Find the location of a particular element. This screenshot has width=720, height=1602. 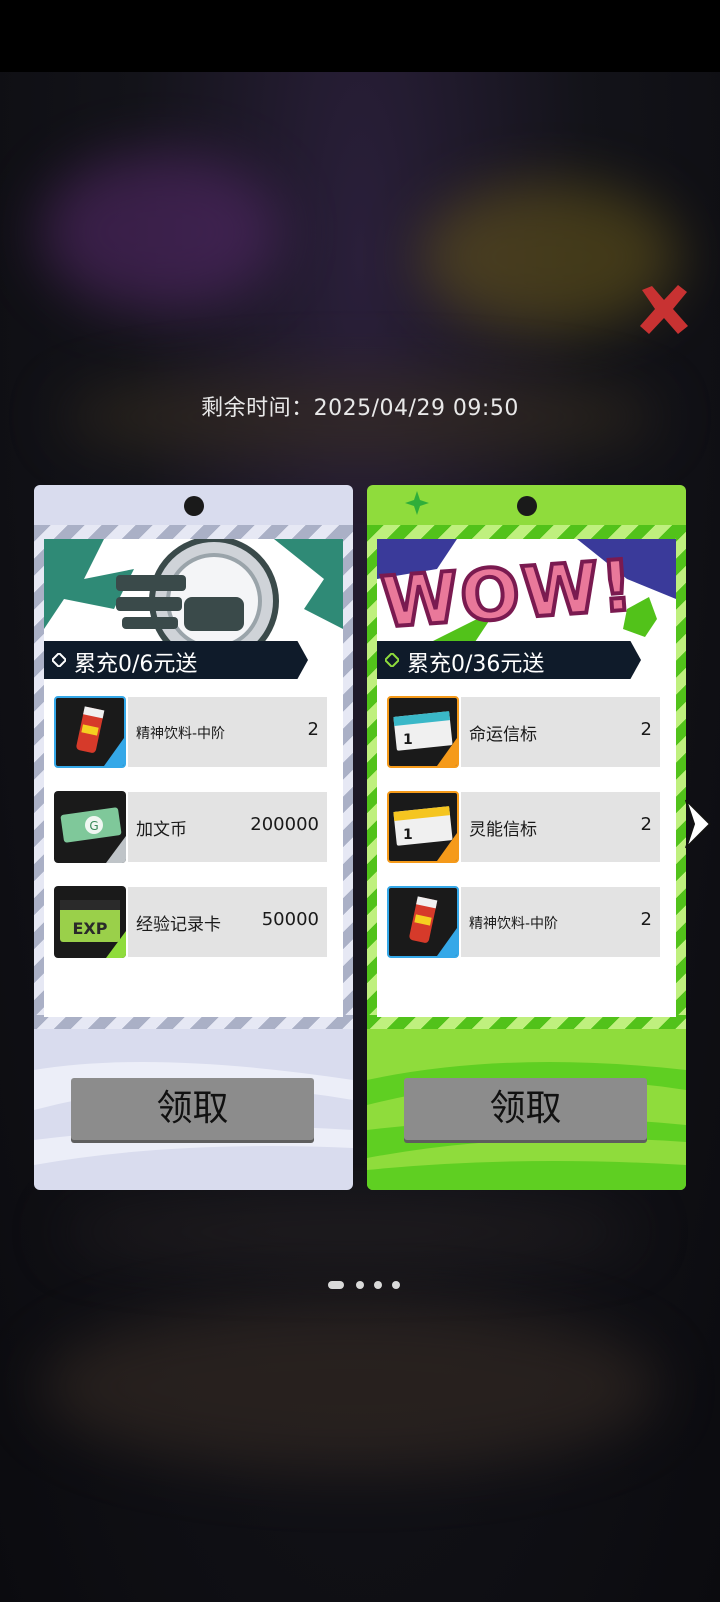

item-label-area: 命运信标 2 is located at coordinates (560, 732).